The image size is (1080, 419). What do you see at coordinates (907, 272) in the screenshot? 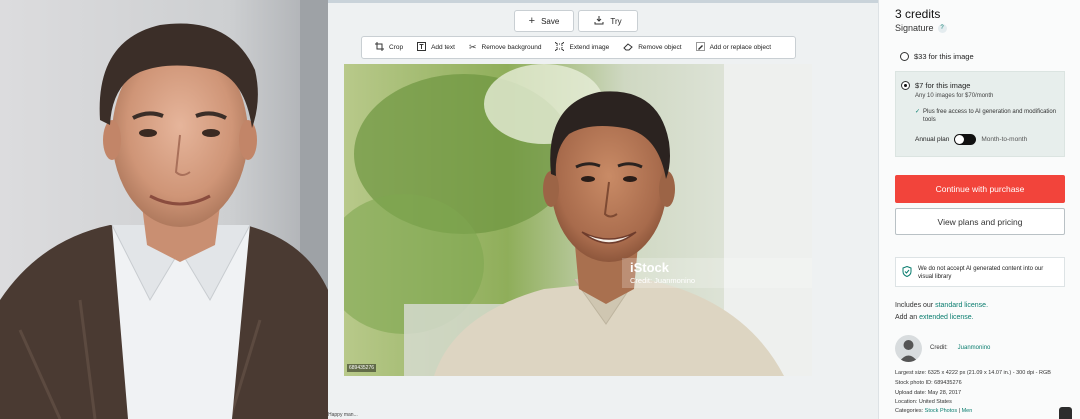
I see `shield-check-icon` at bounding box center [907, 272].